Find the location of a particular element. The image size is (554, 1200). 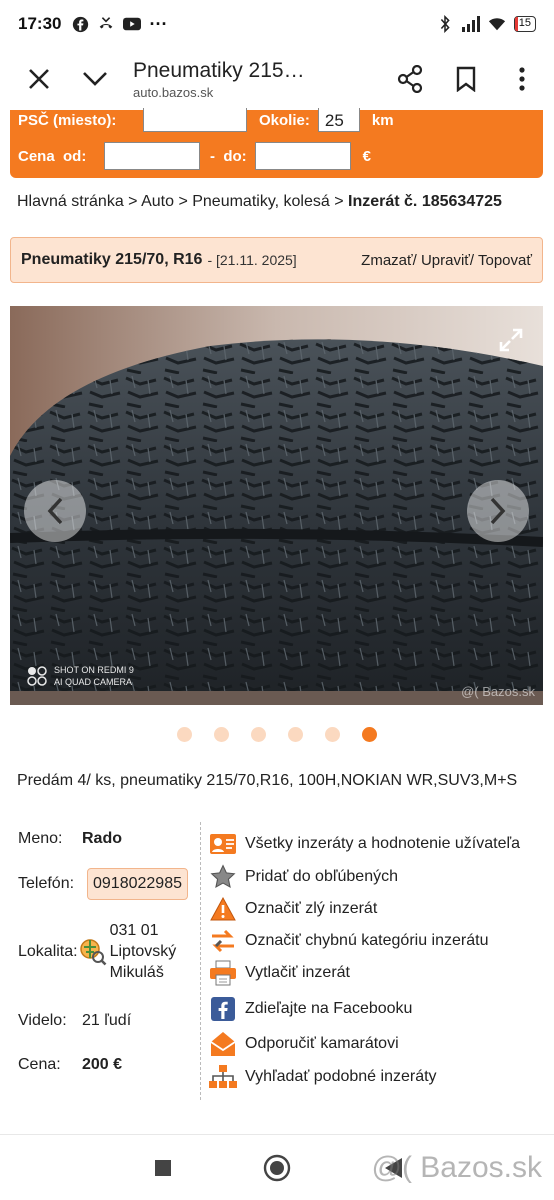

psc-input is located at coordinates (195, 120).